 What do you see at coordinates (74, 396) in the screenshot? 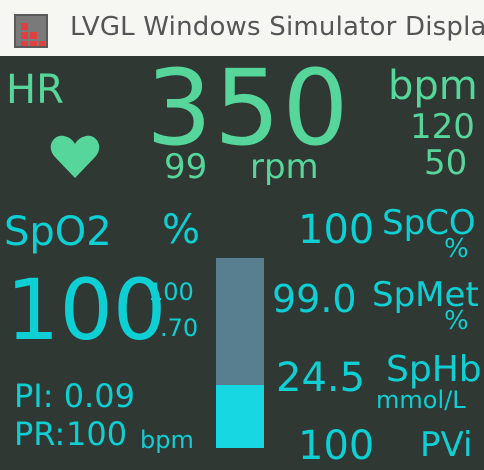
I see `pi-readout: PI: 0.09` at bounding box center [74, 396].